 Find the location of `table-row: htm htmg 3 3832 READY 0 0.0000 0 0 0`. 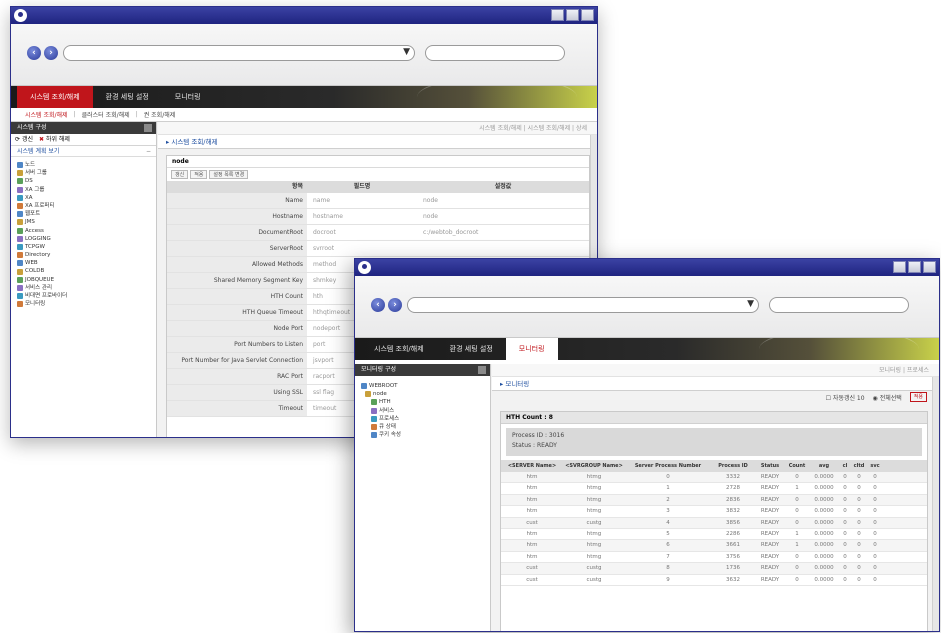

table-row: htm htmg 3 3832 READY 0 0.0000 0 0 0 is located at coordinates (714, 512).